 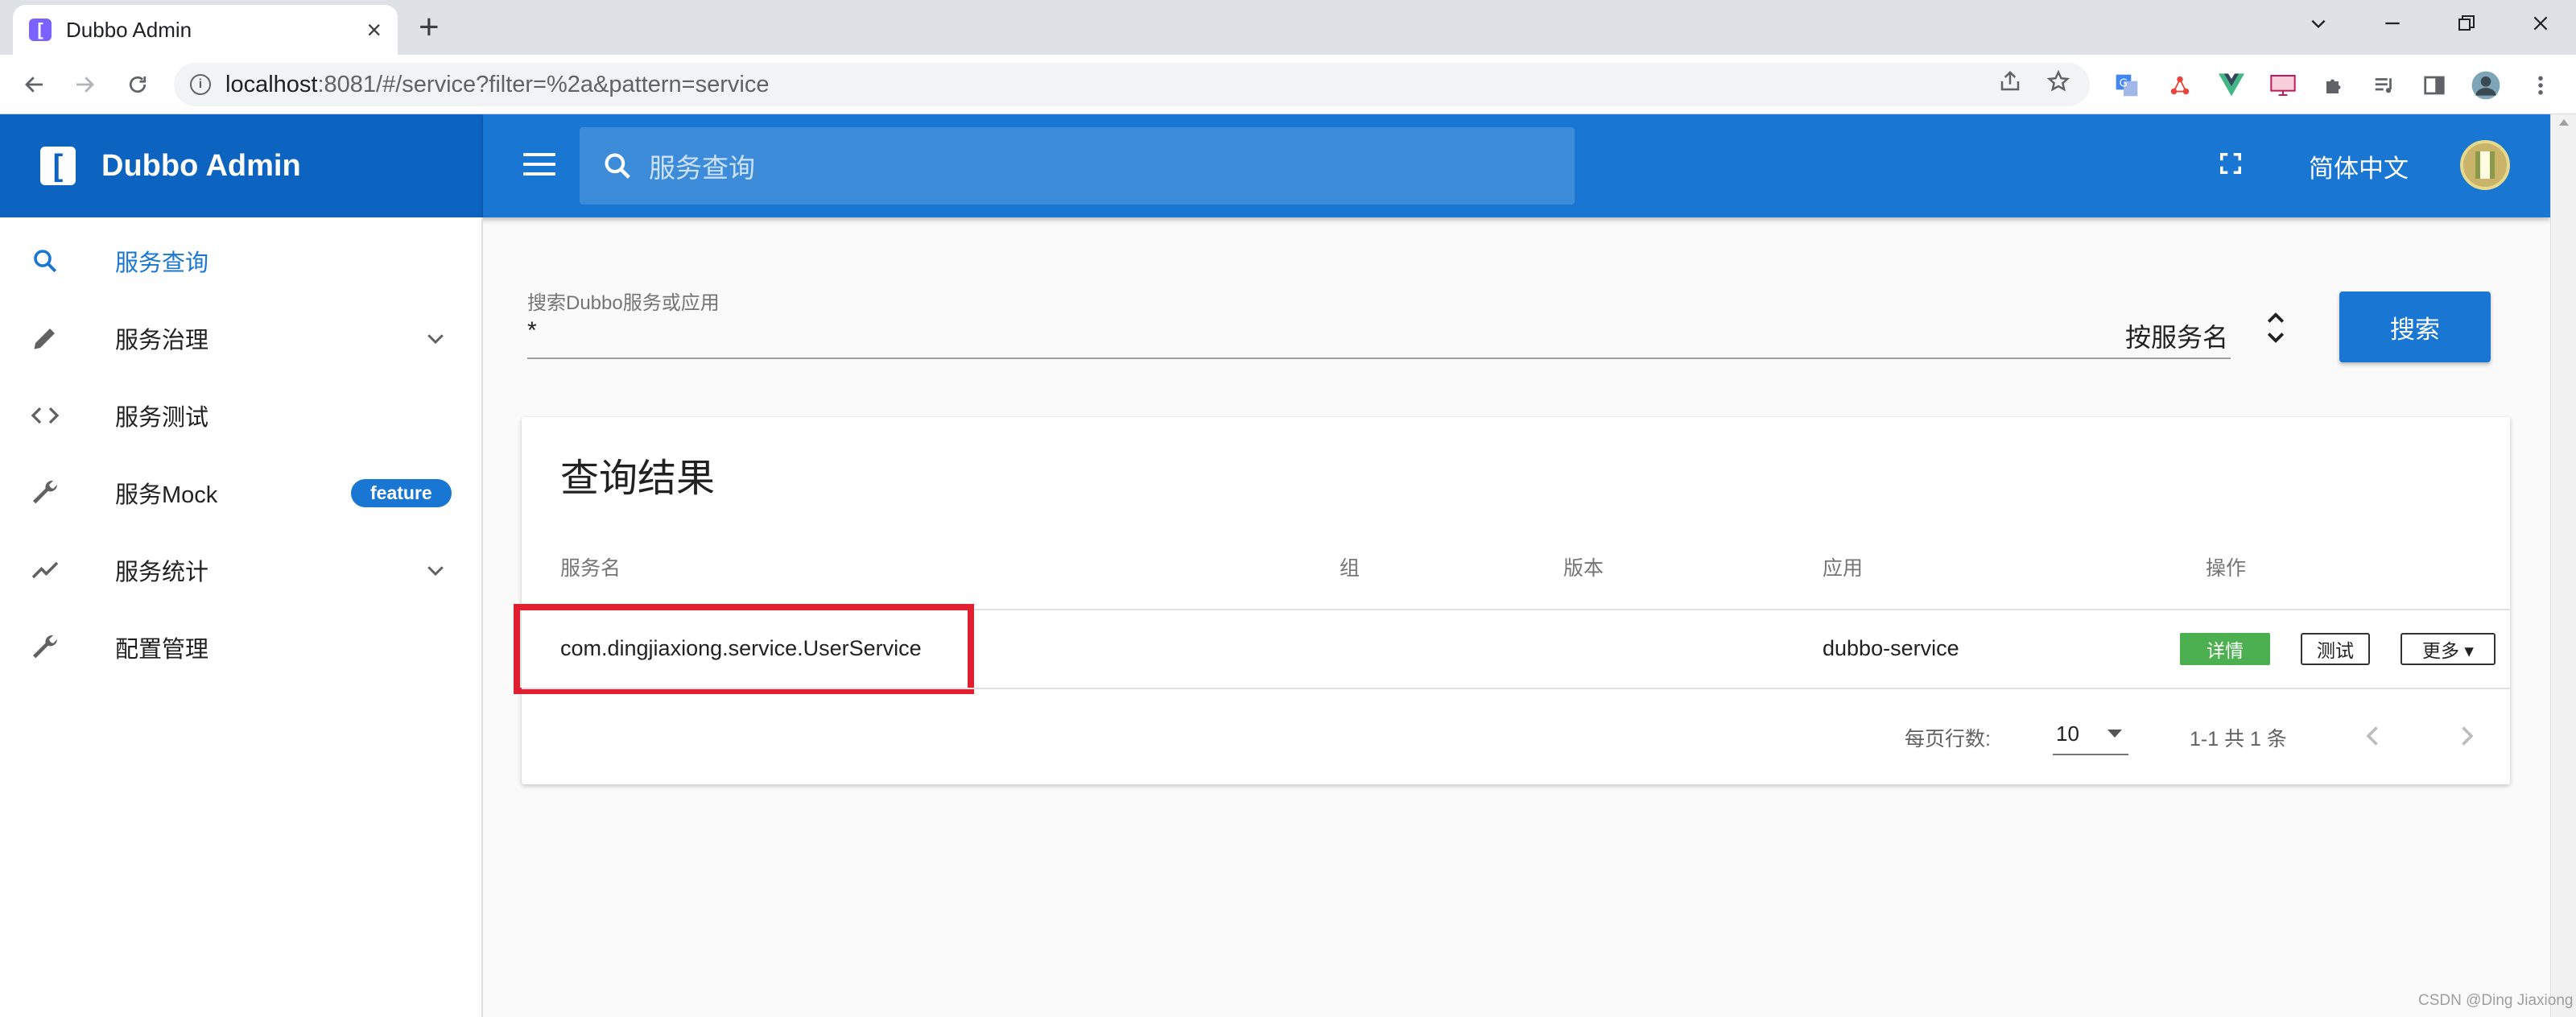 I want to click on rows-per-page-label: 每页行数:, so click(x=1948, y=739).